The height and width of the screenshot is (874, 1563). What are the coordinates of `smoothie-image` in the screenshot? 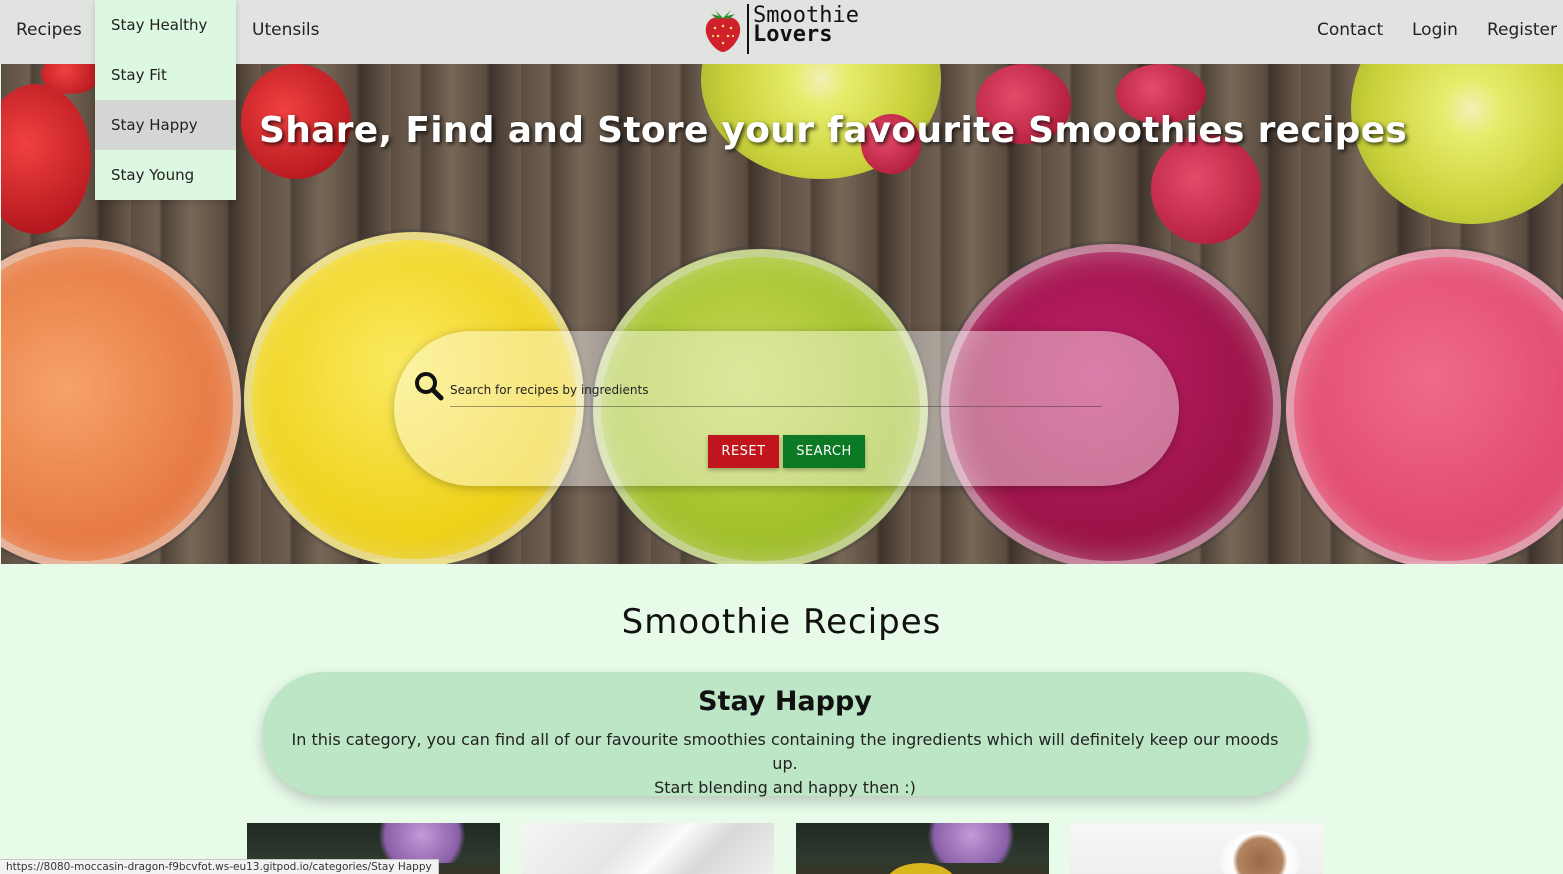 It's located at (921, 868).